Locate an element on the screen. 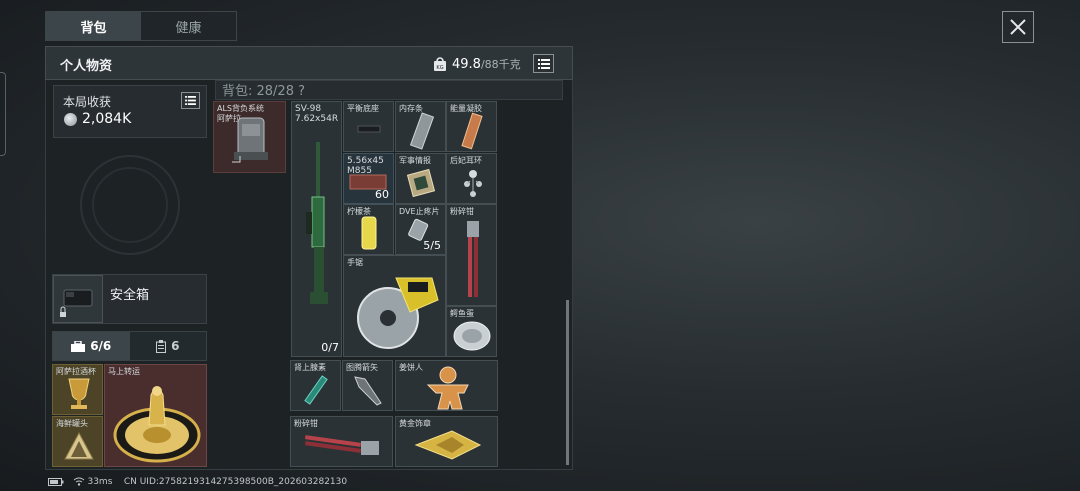  memory-stick-icon is located at coordinates (422, 131).